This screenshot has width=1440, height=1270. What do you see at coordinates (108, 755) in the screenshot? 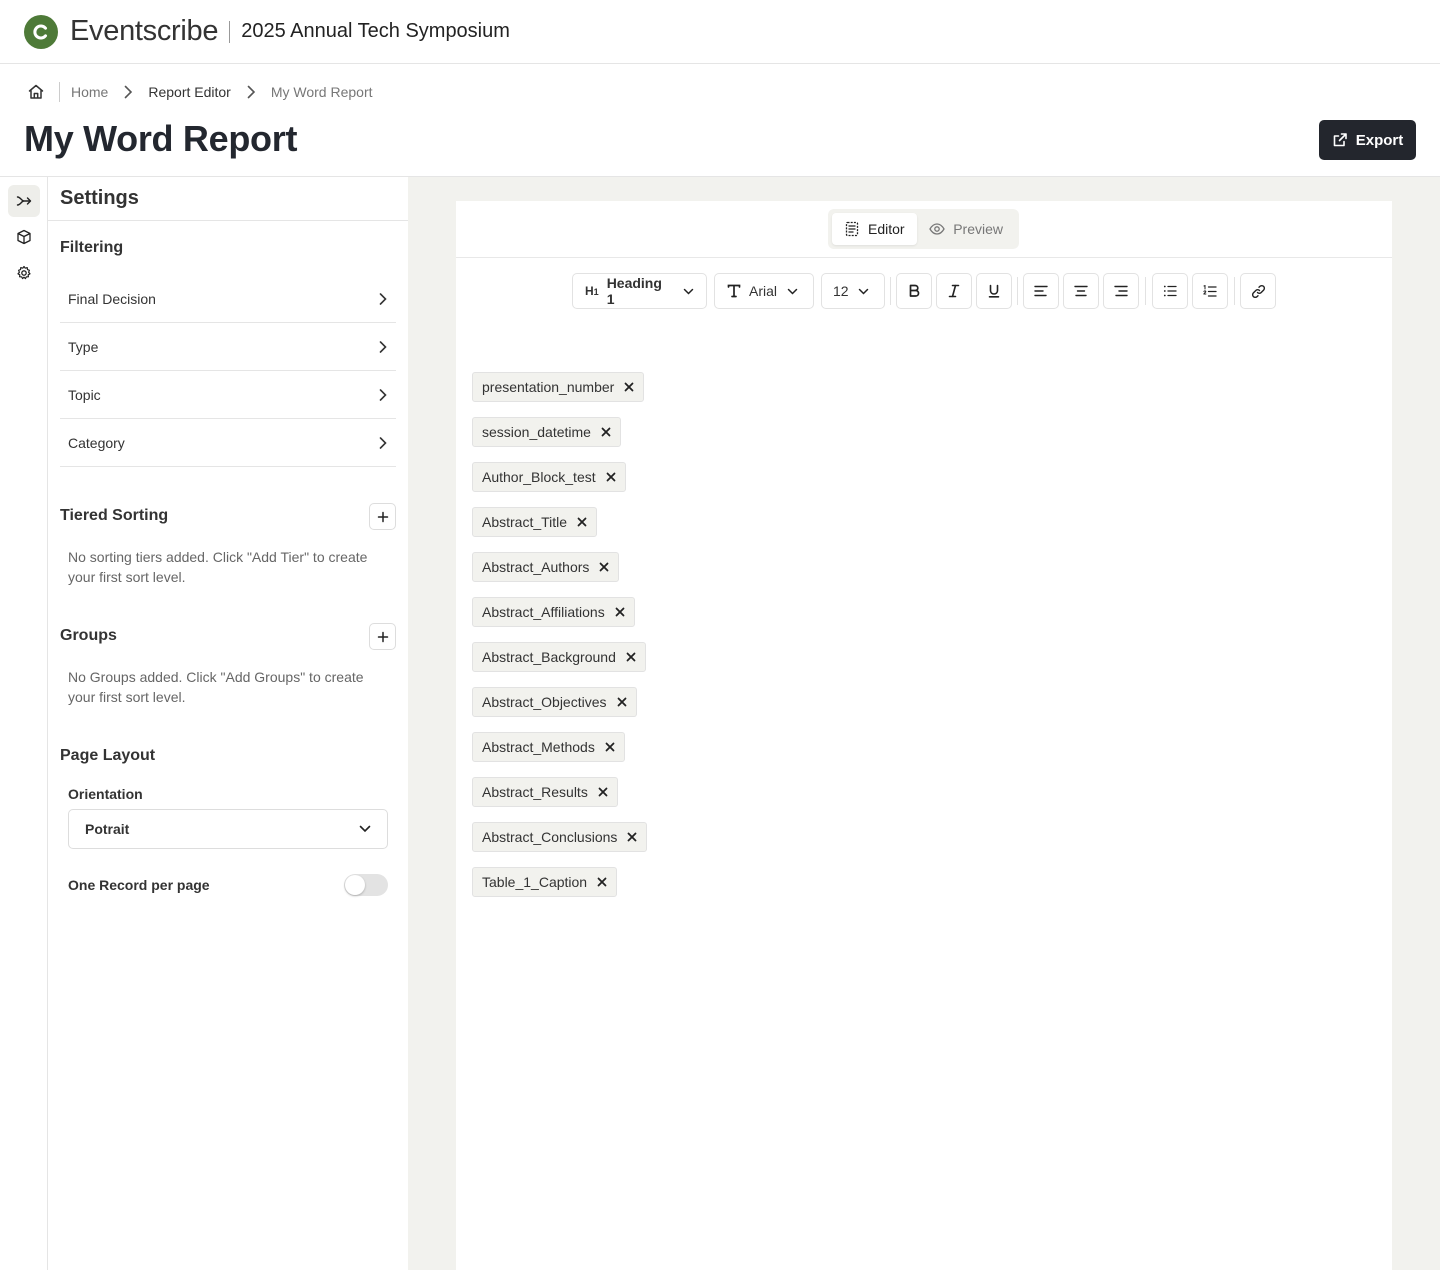
I see `page-layout-title: Page Layout` at bounding box center [108, 755].